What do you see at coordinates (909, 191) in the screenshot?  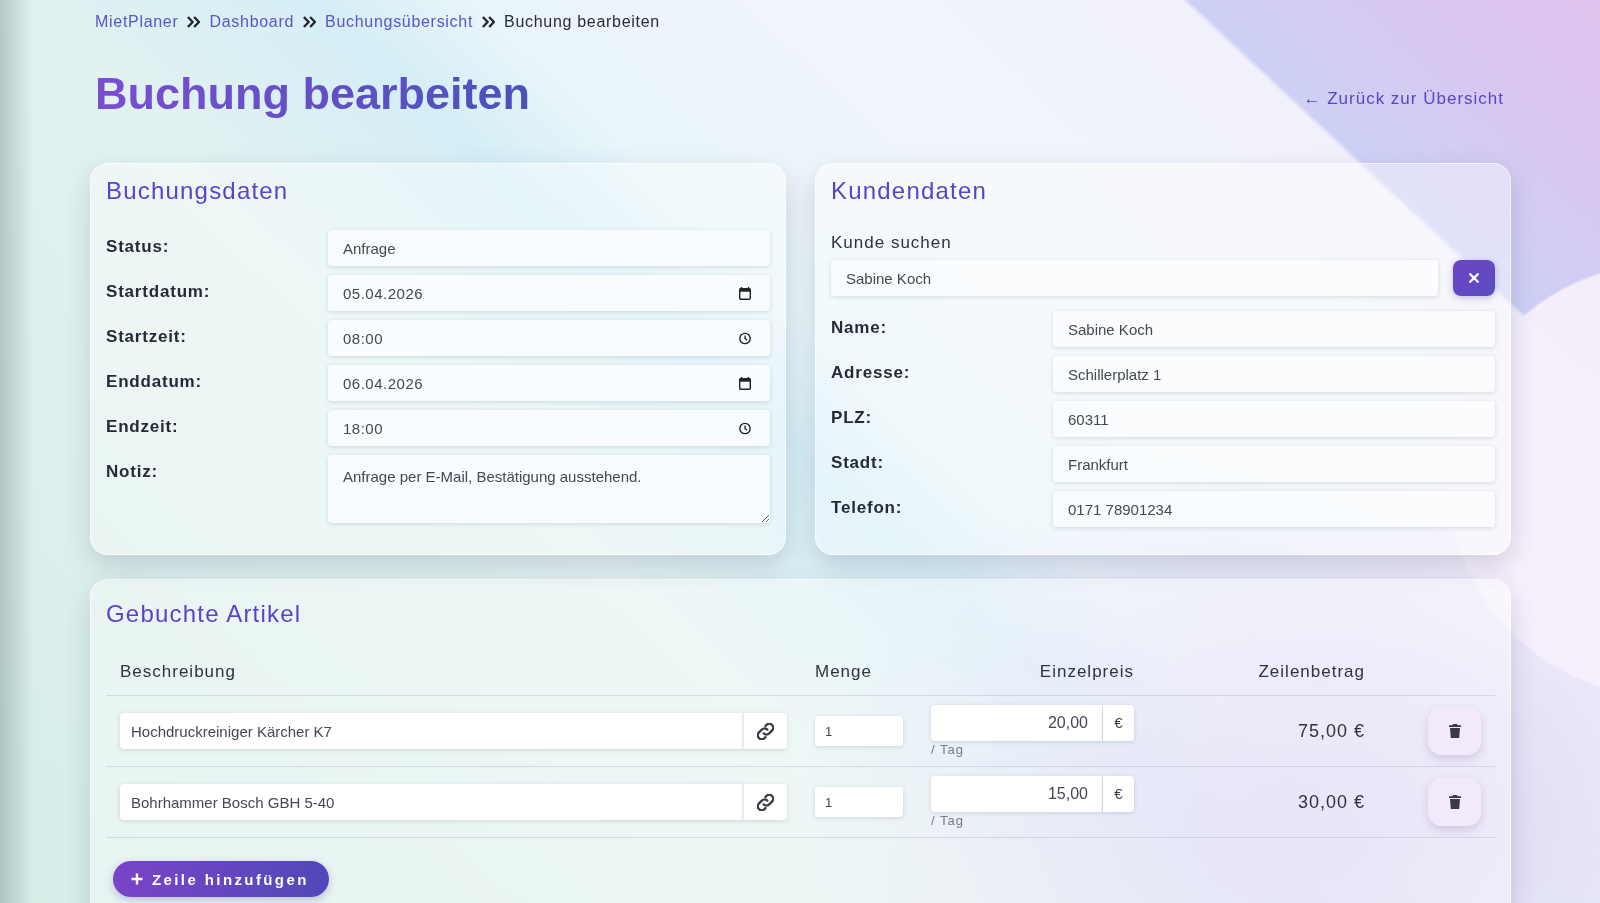 I see `card-title: Kundendaten` at bounding box center [909, 191].